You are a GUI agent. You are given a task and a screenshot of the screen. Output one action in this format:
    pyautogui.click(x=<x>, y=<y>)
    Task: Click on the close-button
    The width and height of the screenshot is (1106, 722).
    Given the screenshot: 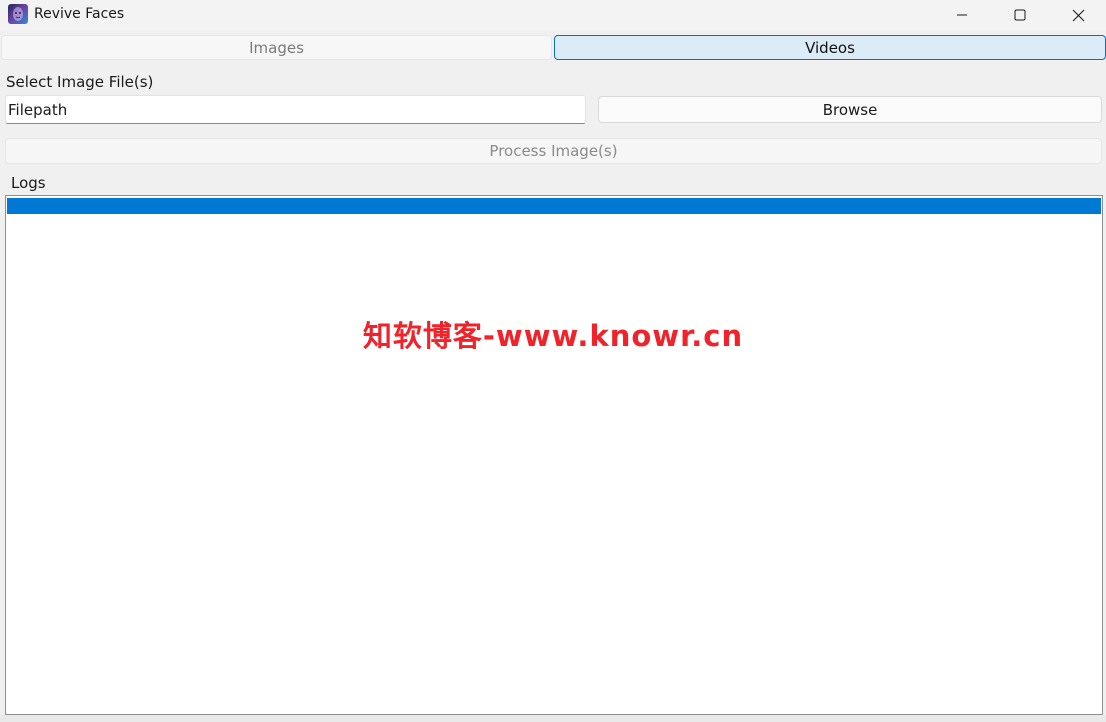 What is the action you would take?
    pyautogui.click(x=1077, y=15)
    